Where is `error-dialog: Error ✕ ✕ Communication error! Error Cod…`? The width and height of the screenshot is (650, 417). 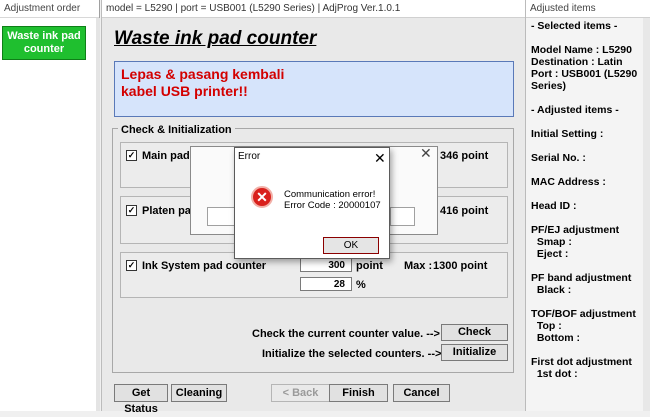 error-dialog: Error ✕ ✕ Communication error! Error Cod… is located at coordinates (312, 203).